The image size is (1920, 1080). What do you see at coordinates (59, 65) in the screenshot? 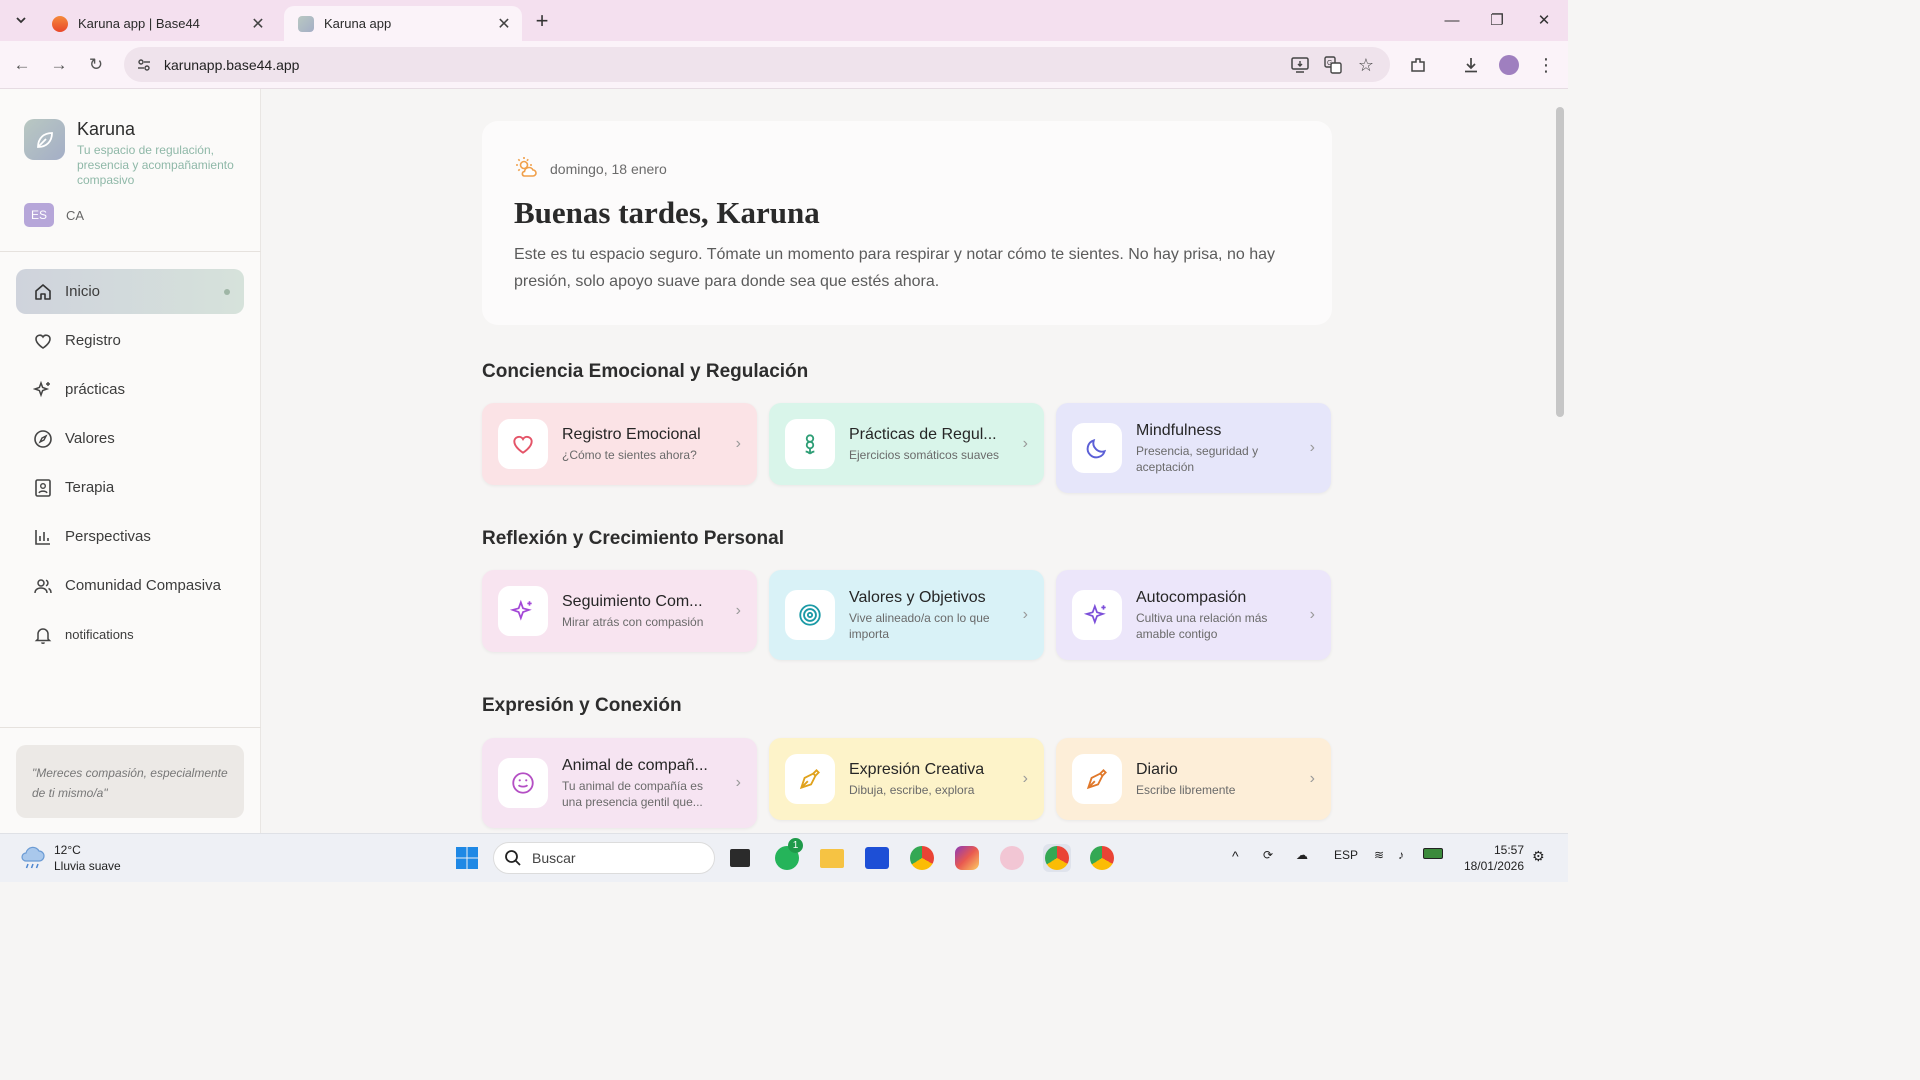
I see `forward-button: →` at bounding box center [59, 65].